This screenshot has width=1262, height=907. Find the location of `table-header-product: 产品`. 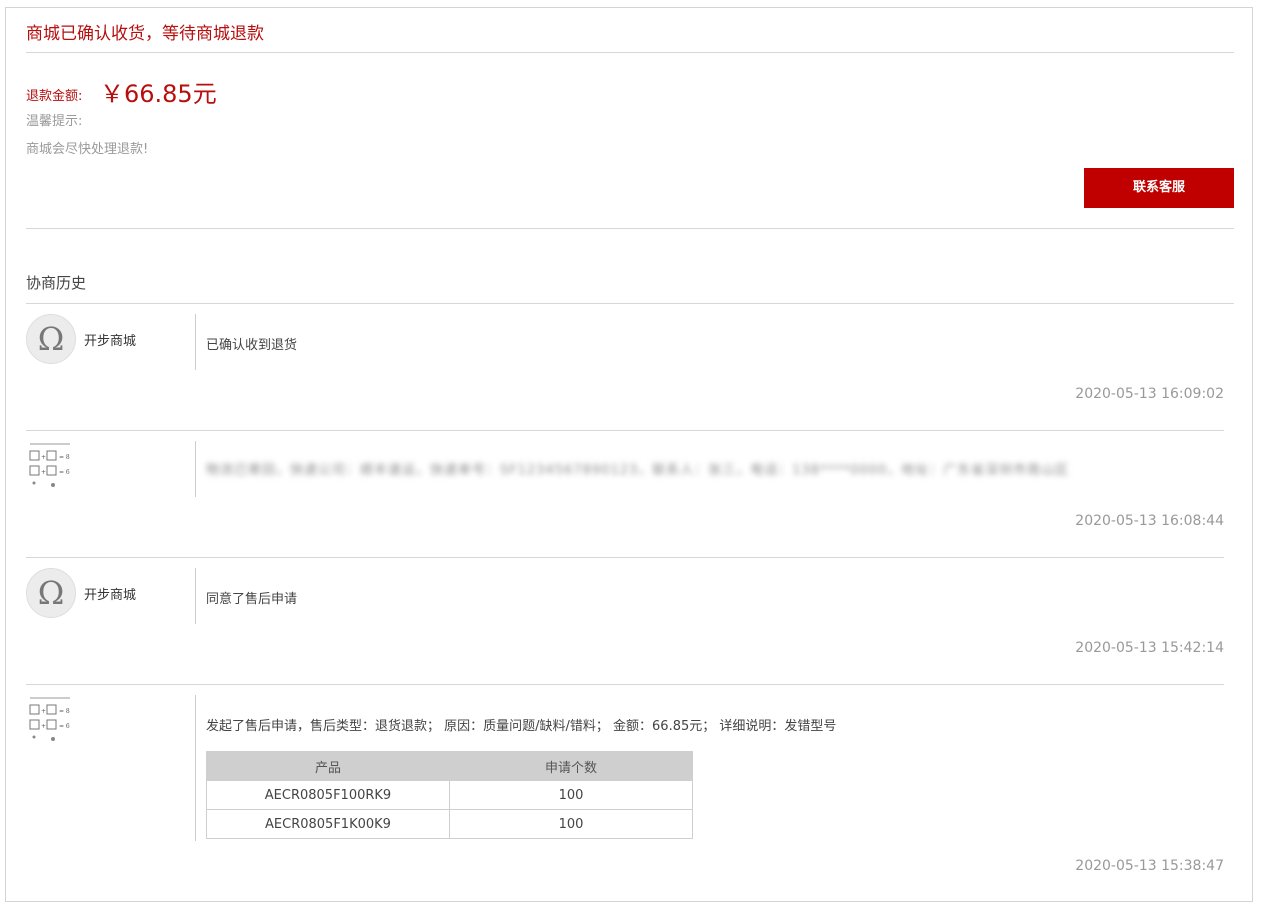

table-header-product: 产品 is located at coordinates (328, 766).